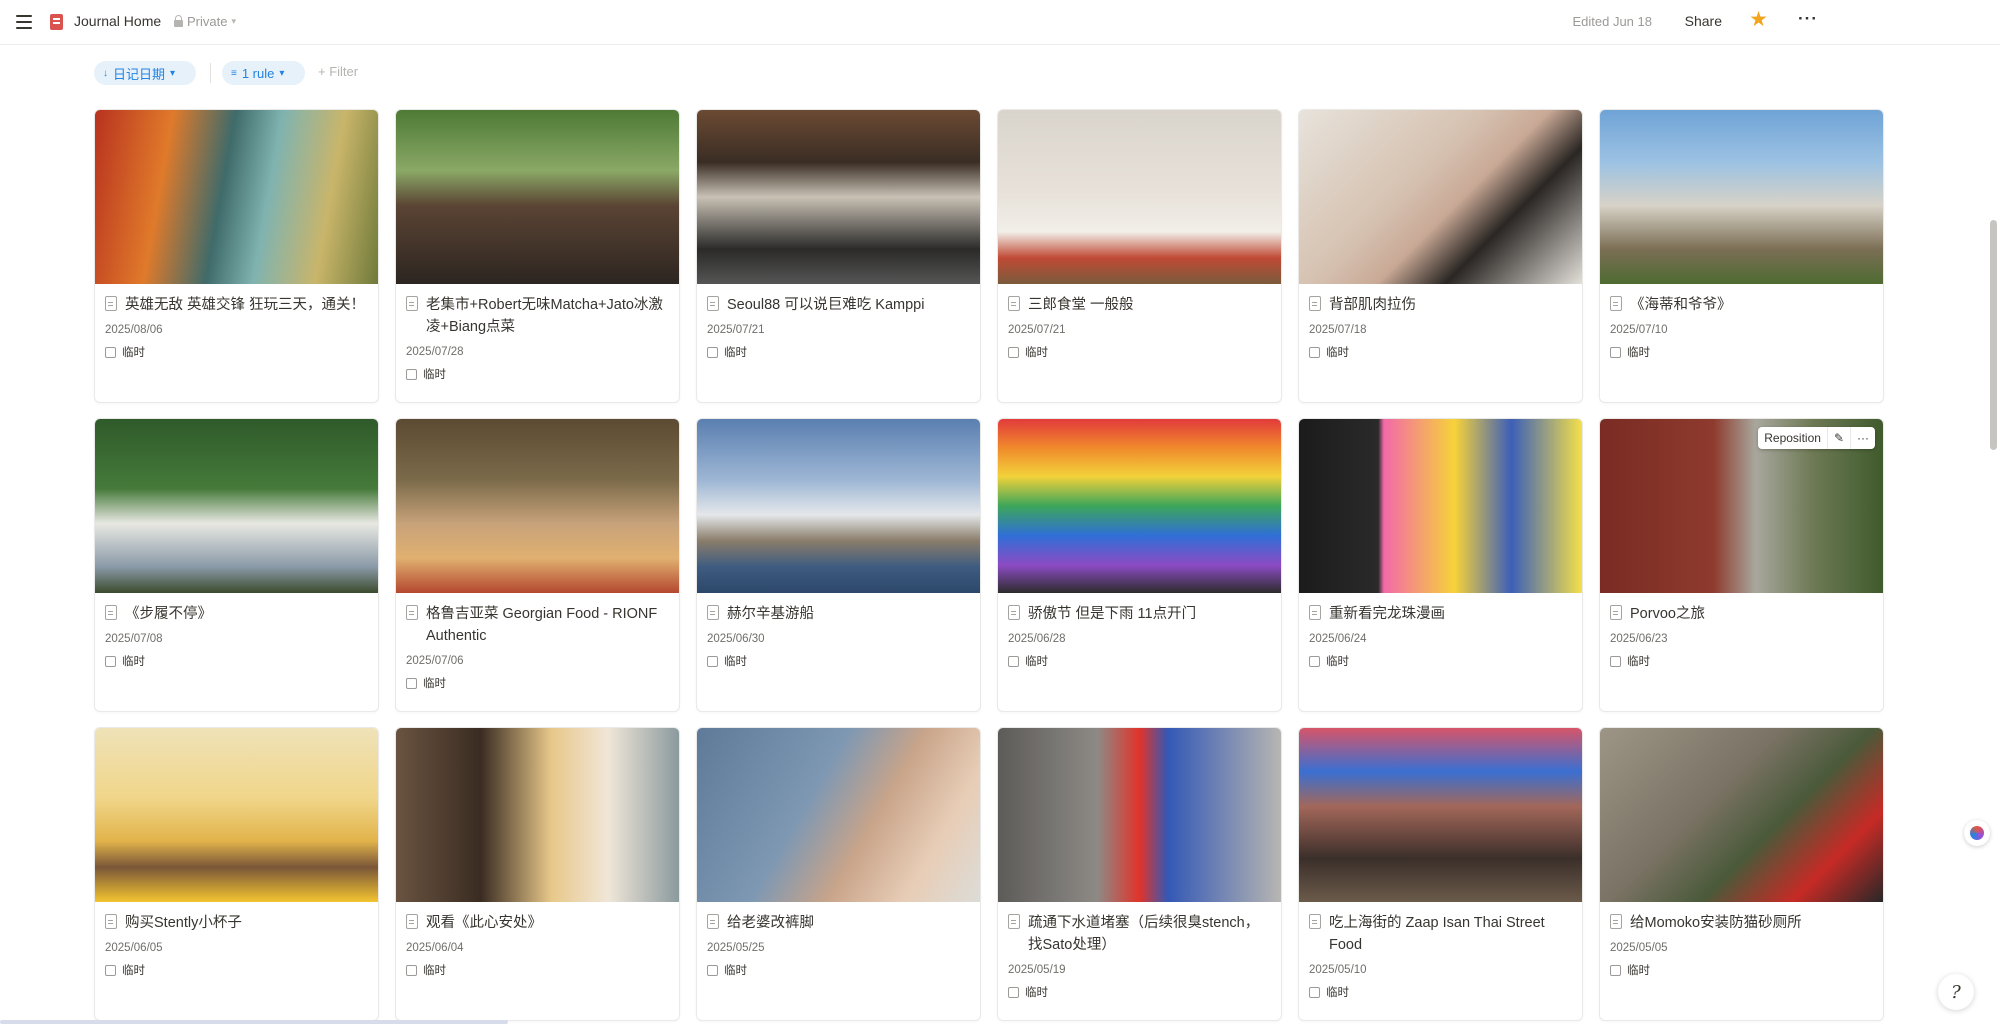 The height and width of the screenshot is (1024, 2000). I want to click on gallery-card: 观看《此心安处》 2025/06/04 临时, so click(537, 874).